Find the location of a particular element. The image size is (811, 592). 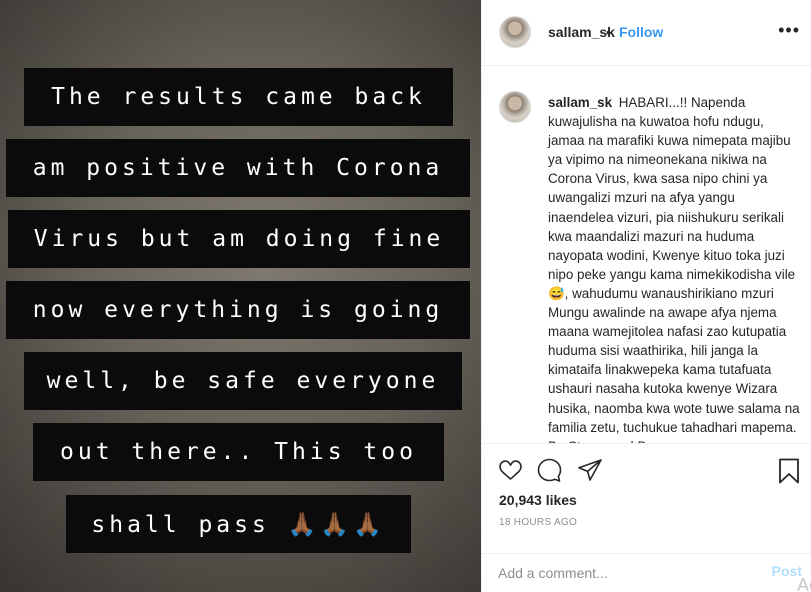

caption-line-4: now everything is going is located at coordinates (238, 310).